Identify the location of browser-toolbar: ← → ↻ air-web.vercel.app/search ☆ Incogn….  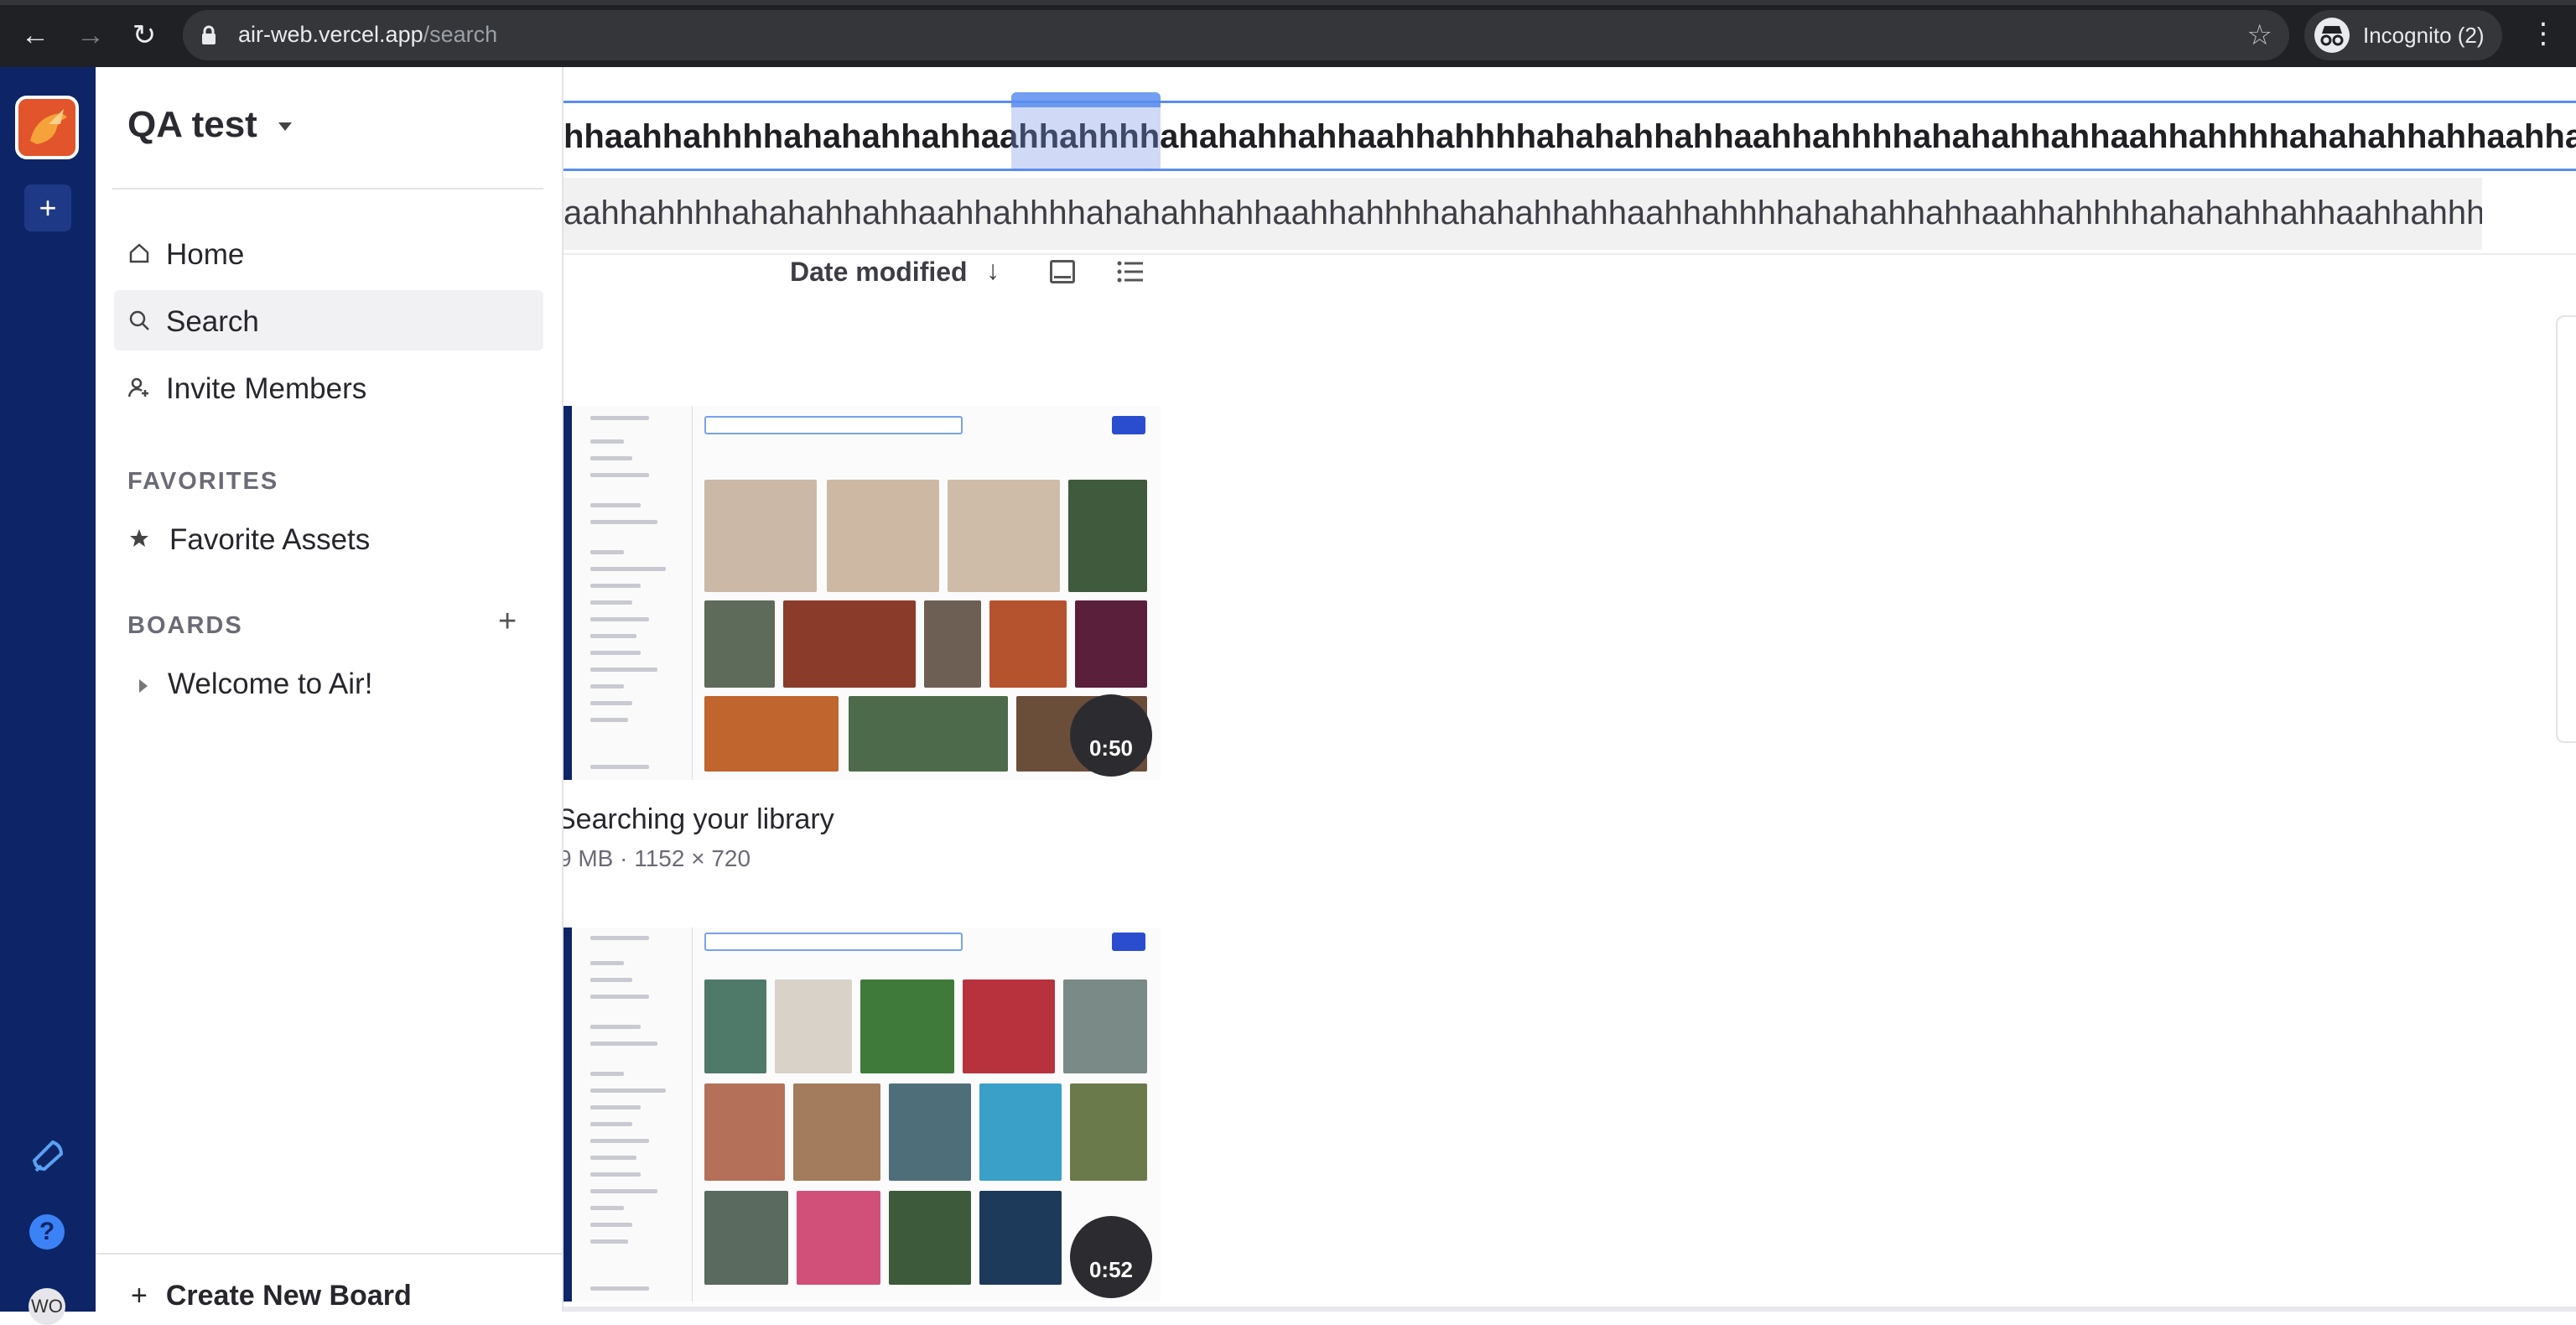
(1288, 33).